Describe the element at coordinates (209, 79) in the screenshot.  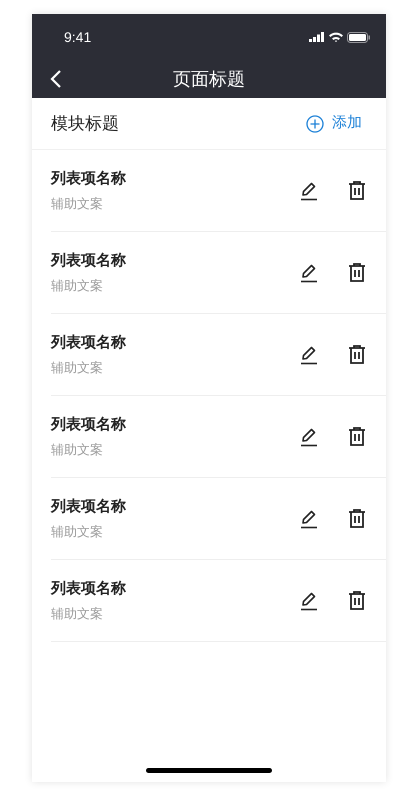
I see `page-title: 页面标题` at that location.